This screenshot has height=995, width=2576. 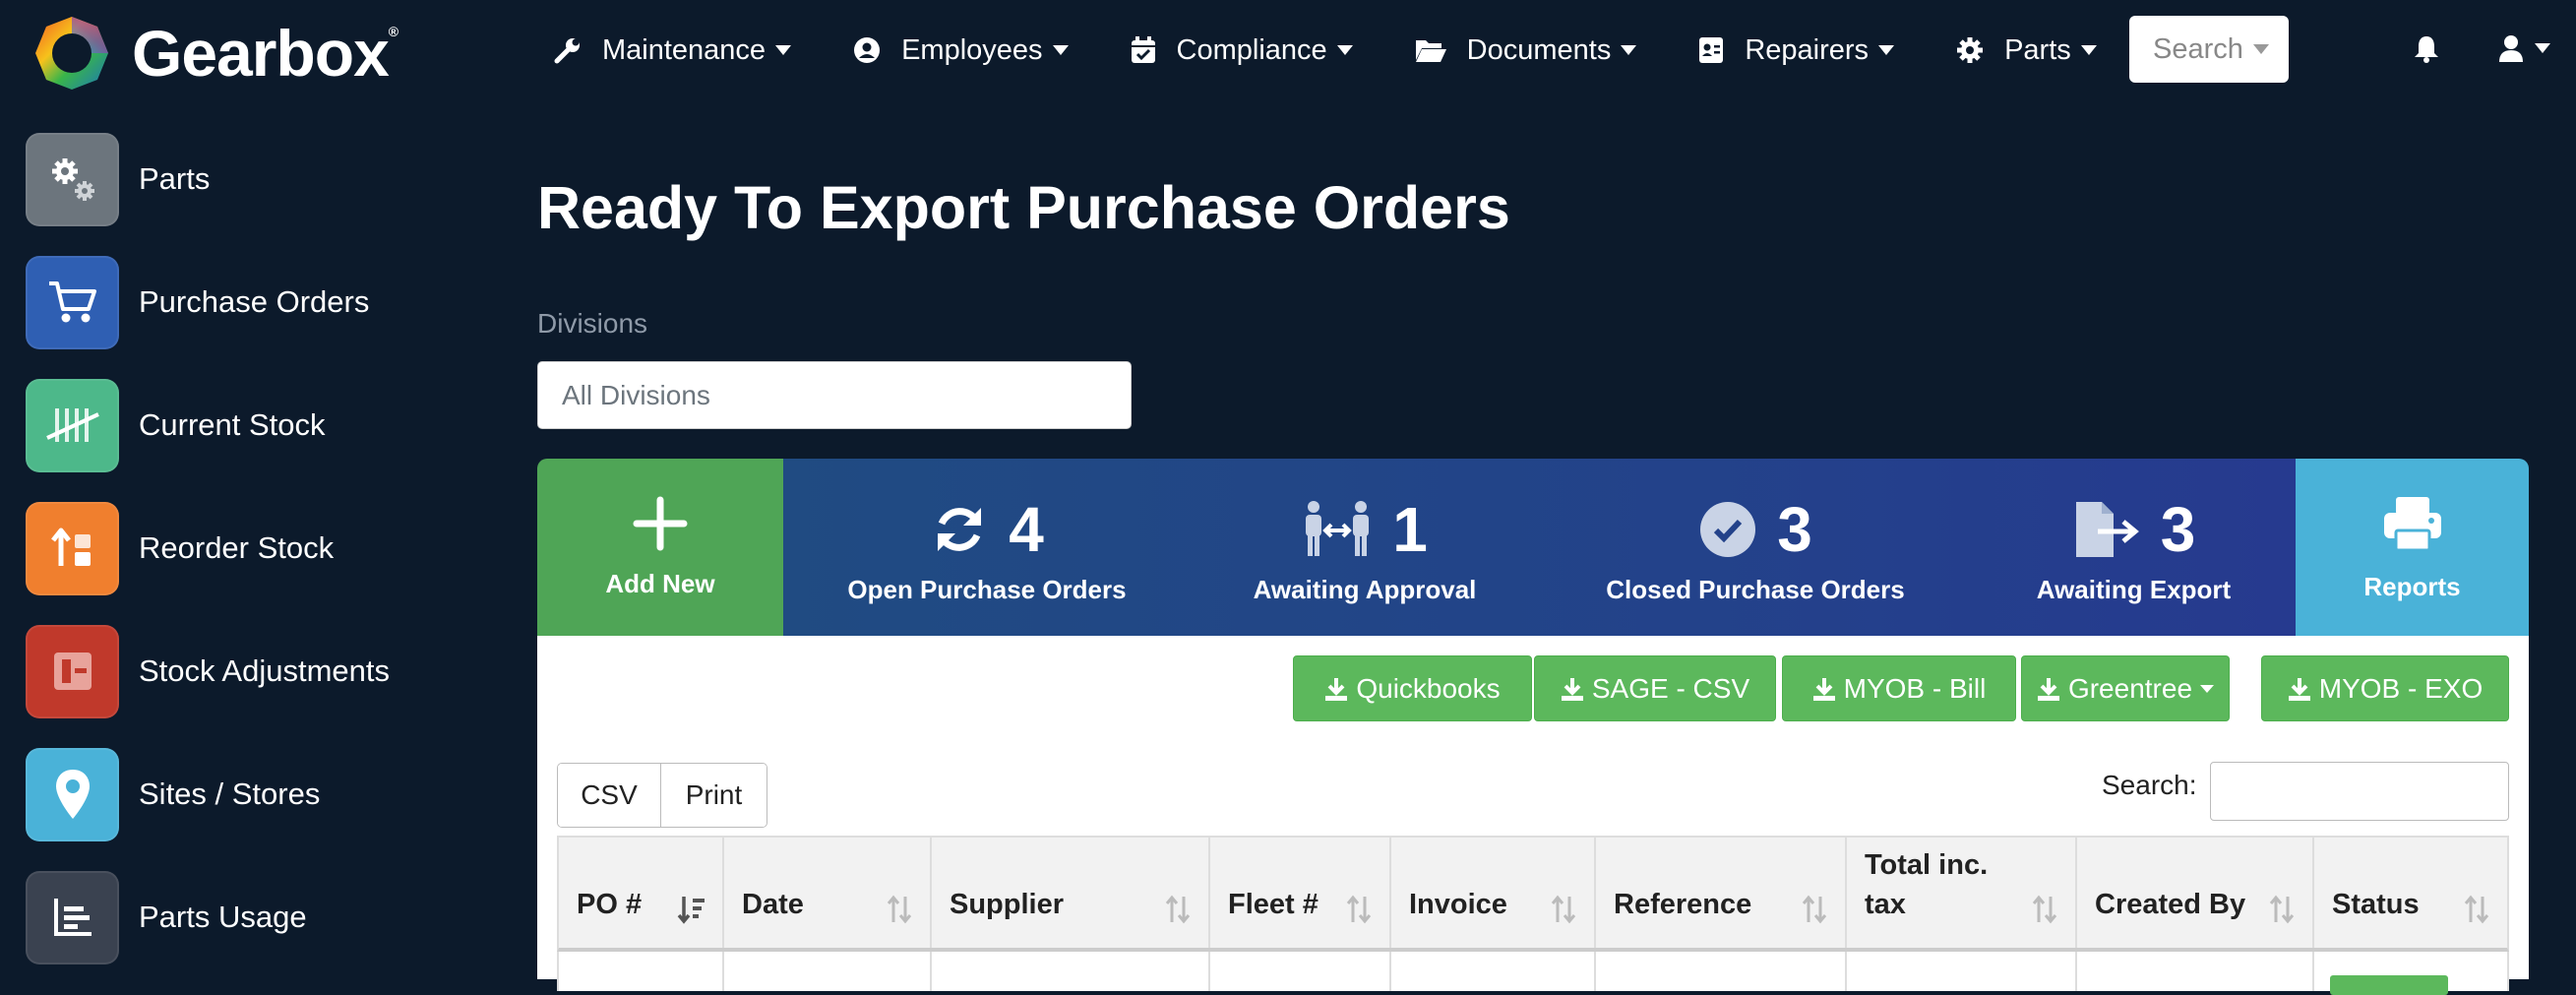 What do you see at coordinates (1899, 688) in the screenshot?
I see `export-myob-bill-button: MYOB - Bill` at bounding box center [1899, 688].